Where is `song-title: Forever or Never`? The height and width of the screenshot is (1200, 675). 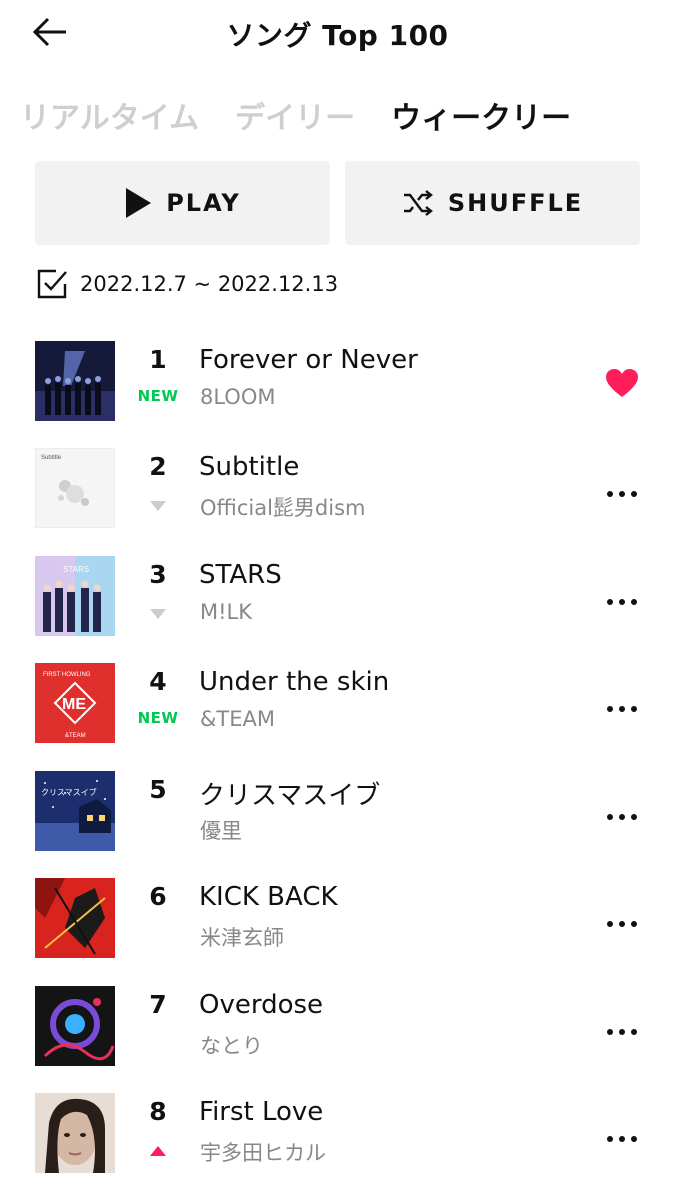
song-title: Forever or Never is located at coordinates (308, 360).